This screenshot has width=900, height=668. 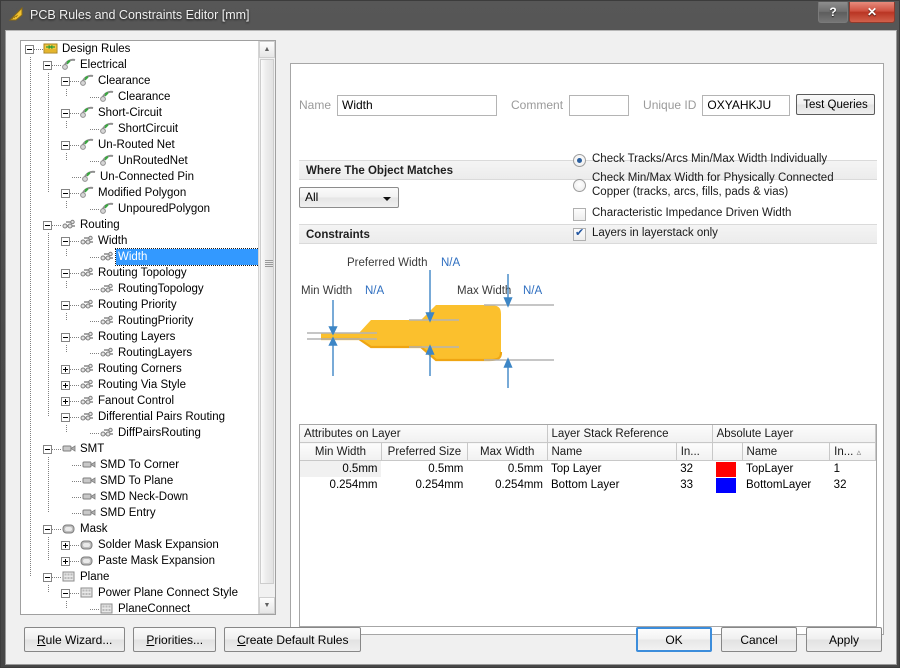 What do you see at coordinates (579, 160) in the screenshot?
I see `radio-check-individually-icon` at bounding box center [579, 160].